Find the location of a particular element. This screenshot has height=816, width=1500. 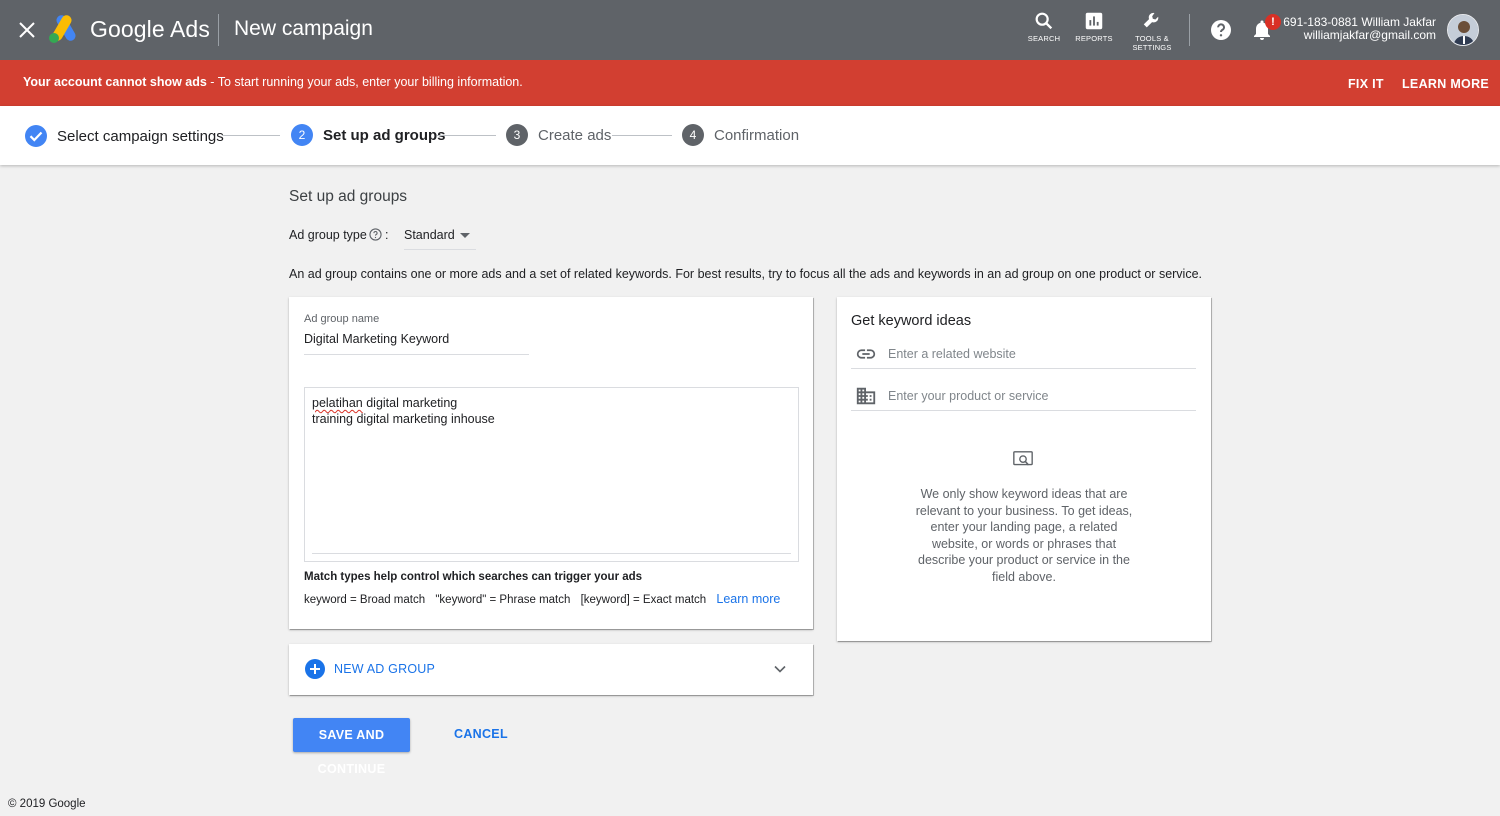

add-circle-icon is located at coordinates (315, 669).